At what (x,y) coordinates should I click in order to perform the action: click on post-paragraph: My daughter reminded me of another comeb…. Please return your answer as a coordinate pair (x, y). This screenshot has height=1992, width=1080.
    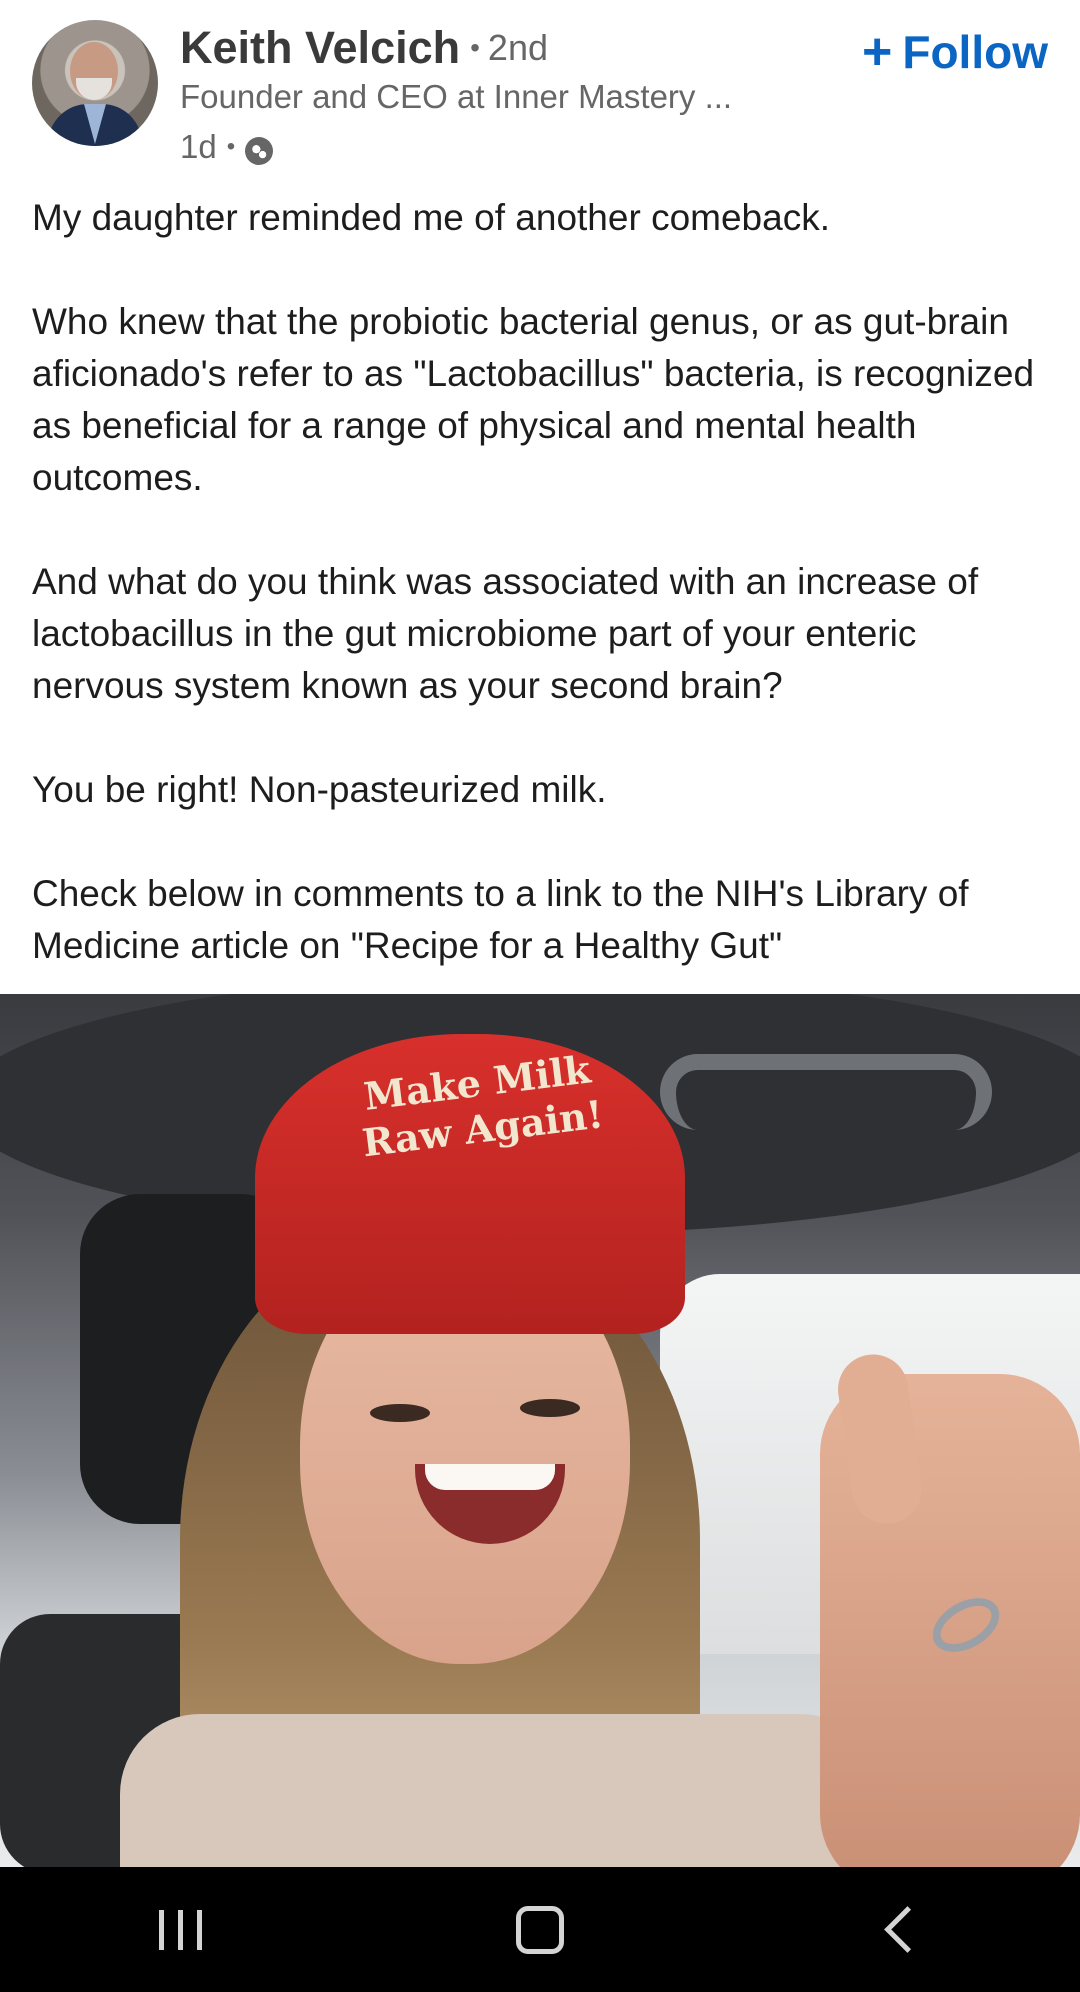
    Looking at the image, I should click on (431, 217).